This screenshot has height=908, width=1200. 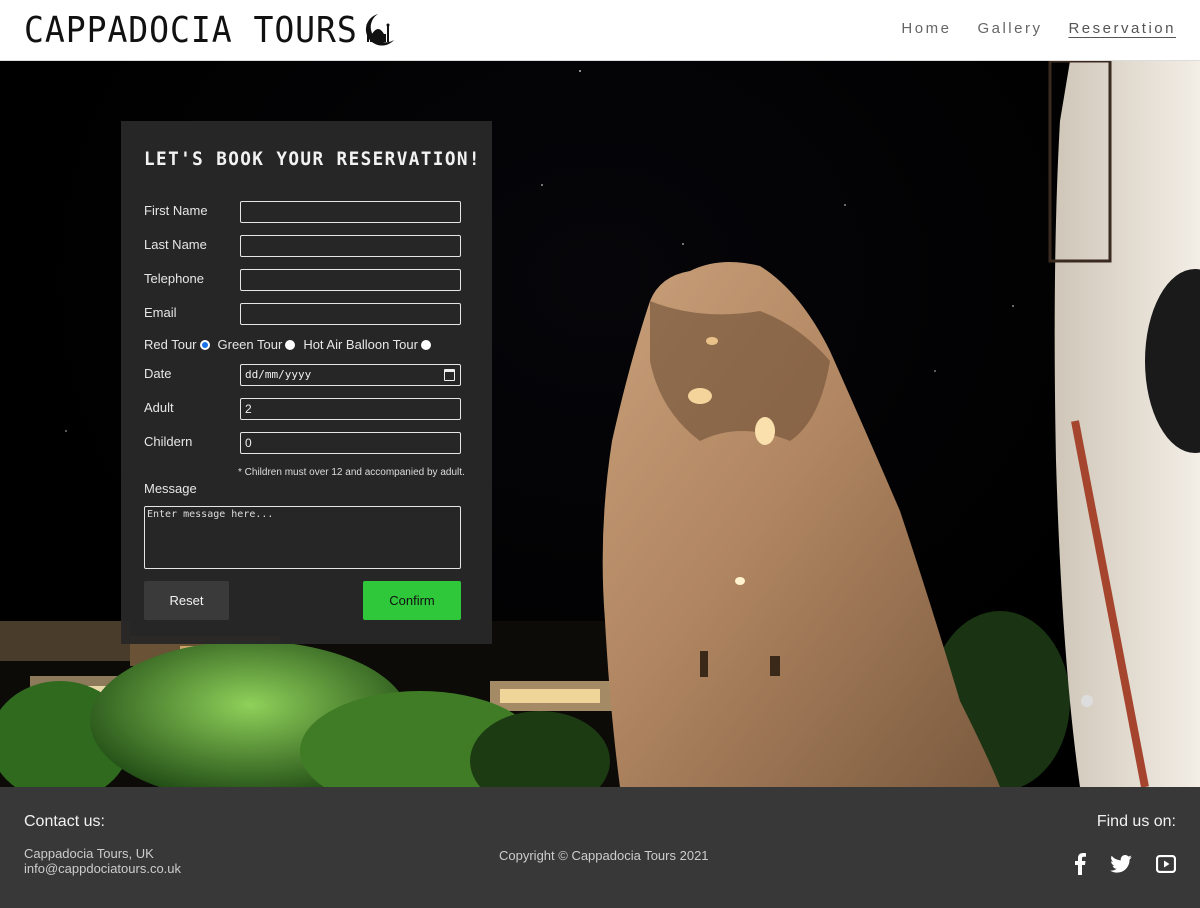 What do you see at coordinates (604, 855) in the screenshot?
I see `copyright-text: Copyright © Cappadocia Tours 2021` at bounding box center [604, 855].